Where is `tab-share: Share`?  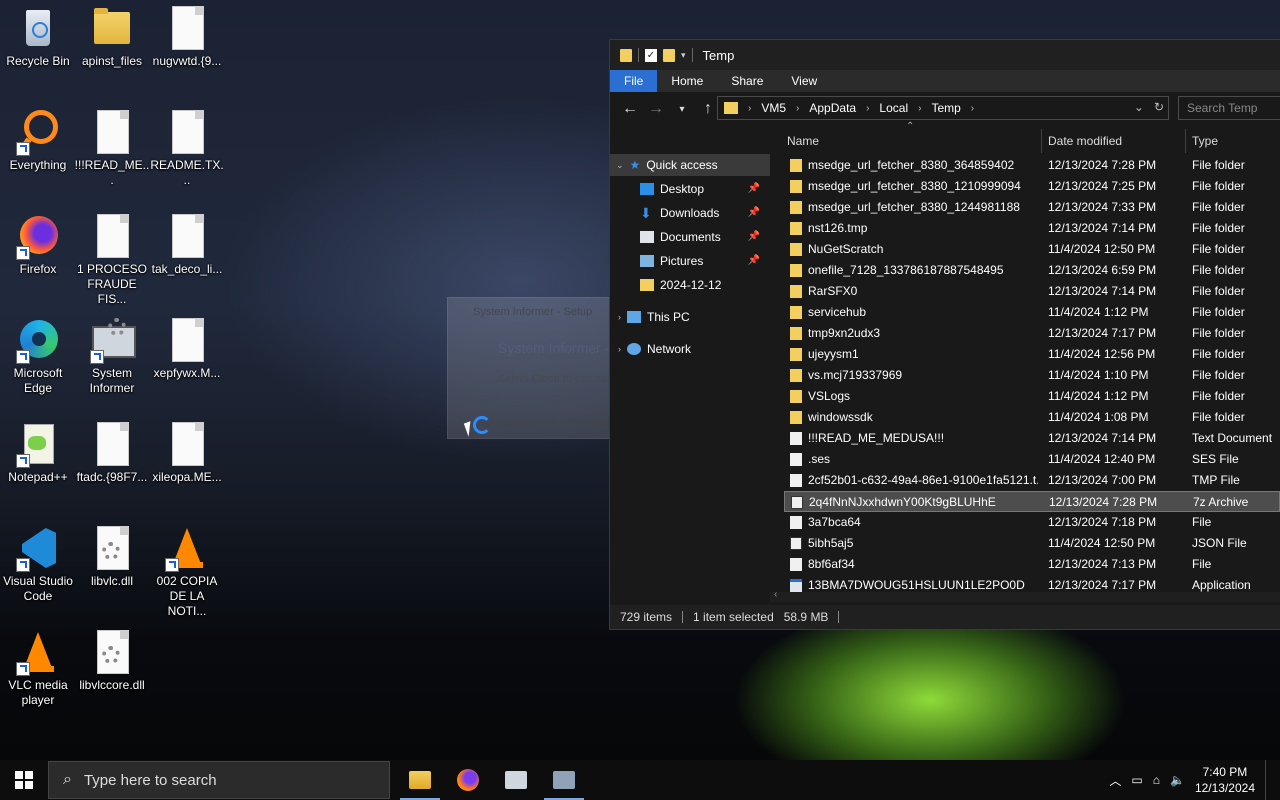 tab-share: Share is located at coordinates (747, 81).